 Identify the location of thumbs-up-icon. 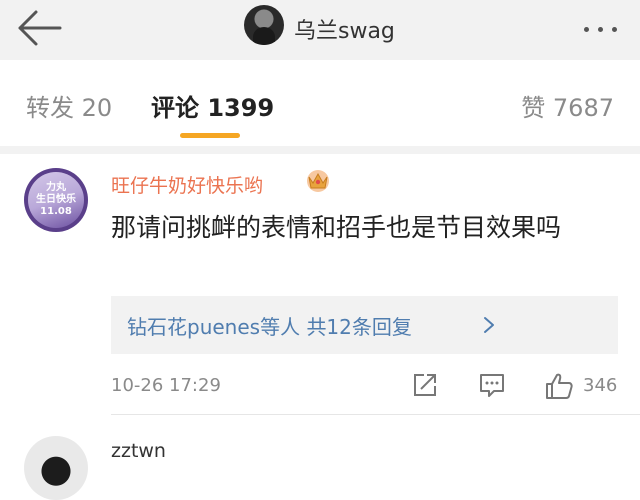
(559, 386).